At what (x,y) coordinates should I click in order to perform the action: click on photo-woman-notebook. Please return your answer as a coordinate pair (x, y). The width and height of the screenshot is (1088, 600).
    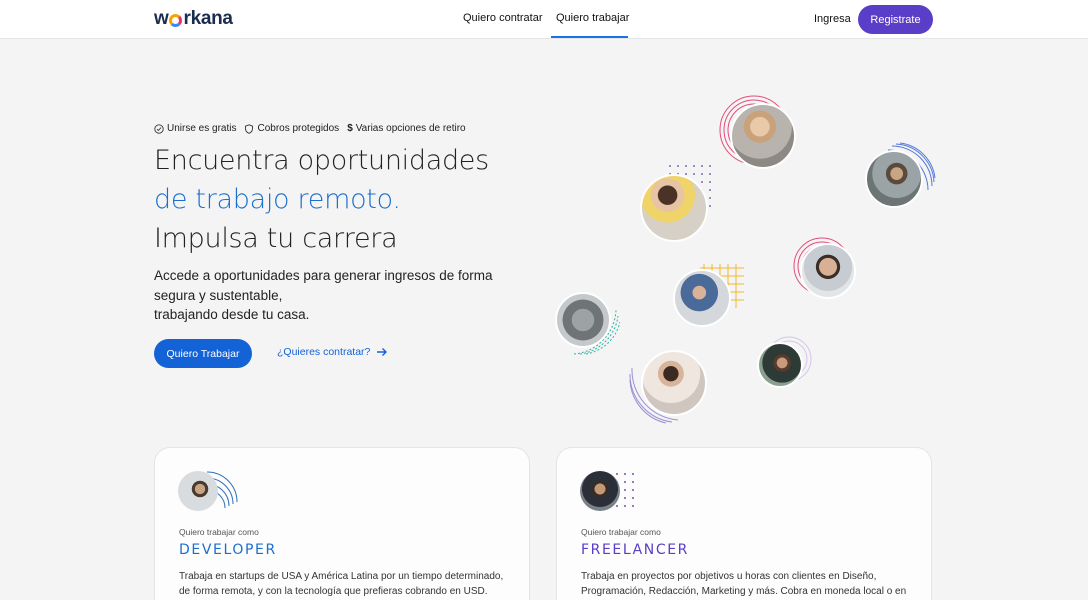
    Looking at the image, I should click on (702, 298).